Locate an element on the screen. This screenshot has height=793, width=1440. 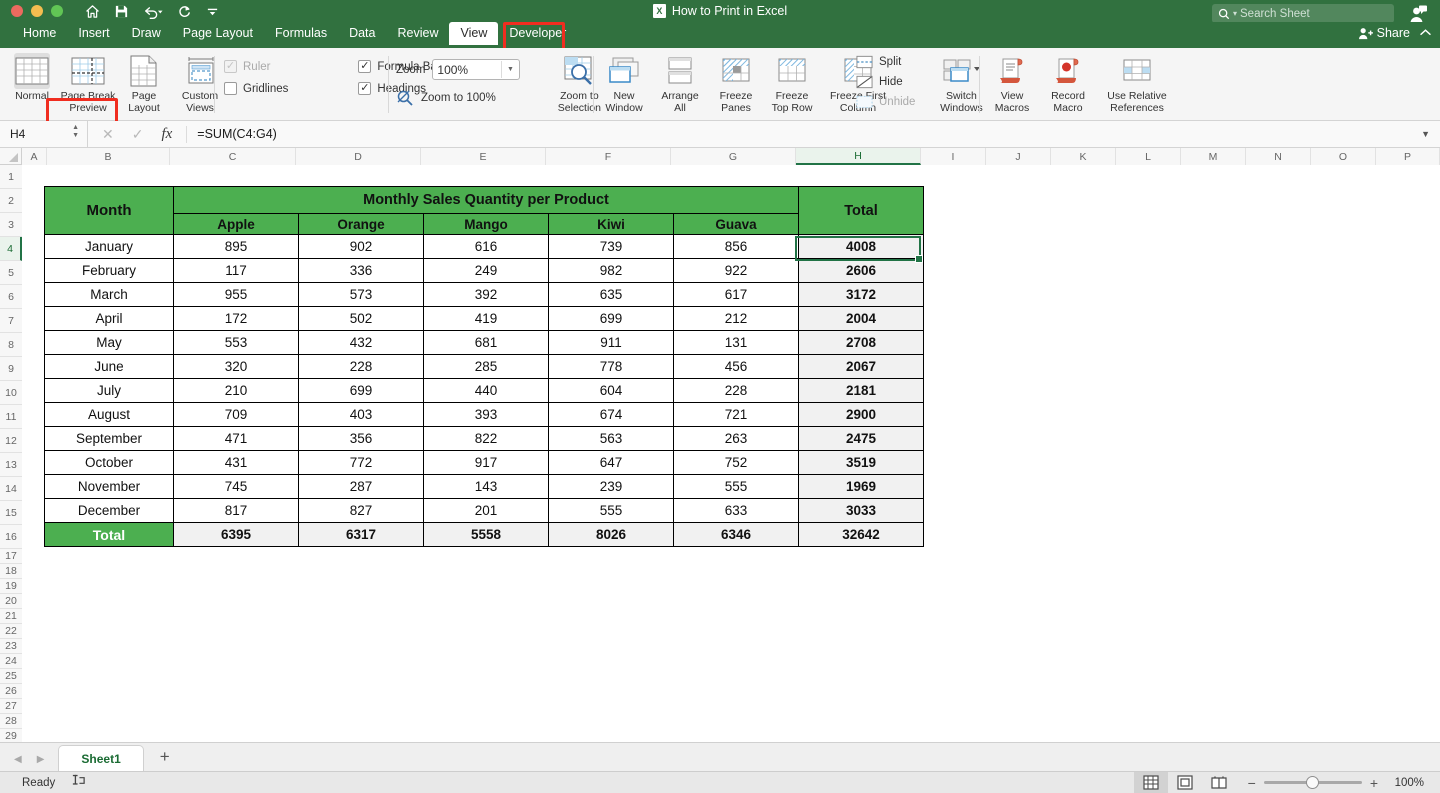
cell-month: April is located at coordinates (109, 318).